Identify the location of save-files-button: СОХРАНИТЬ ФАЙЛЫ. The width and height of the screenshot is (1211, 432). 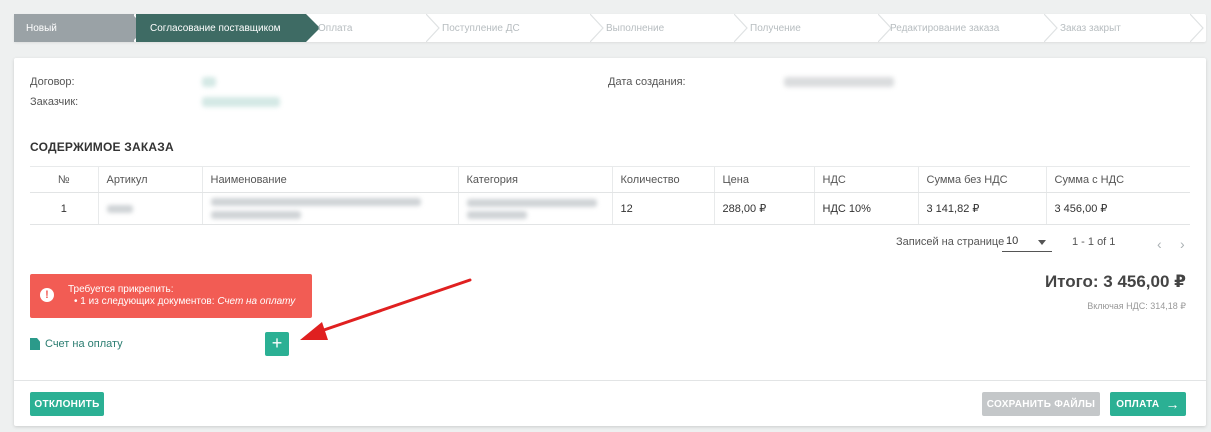
(1041, 404).